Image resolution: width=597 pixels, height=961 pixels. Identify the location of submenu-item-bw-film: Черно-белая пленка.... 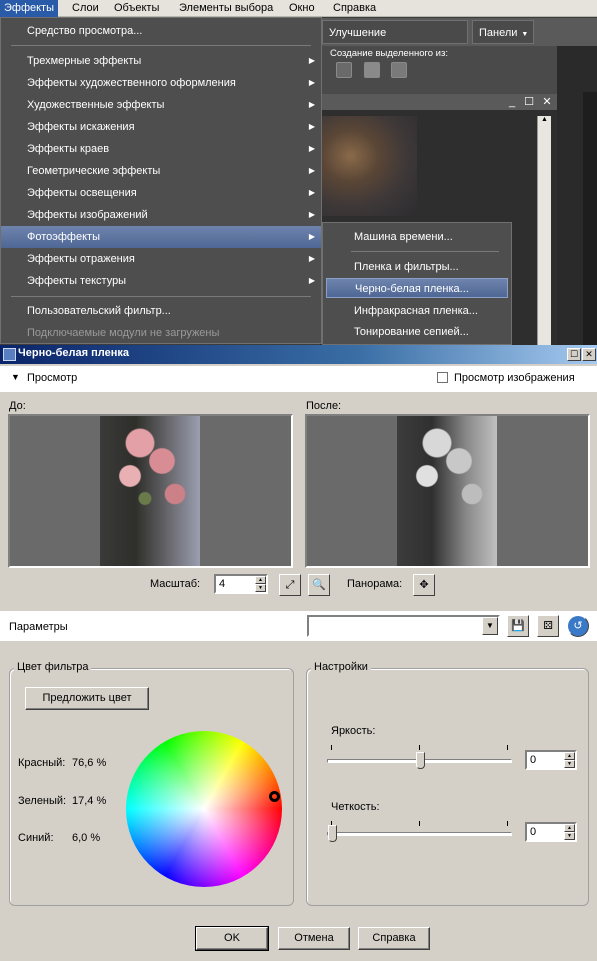
(417, 288).